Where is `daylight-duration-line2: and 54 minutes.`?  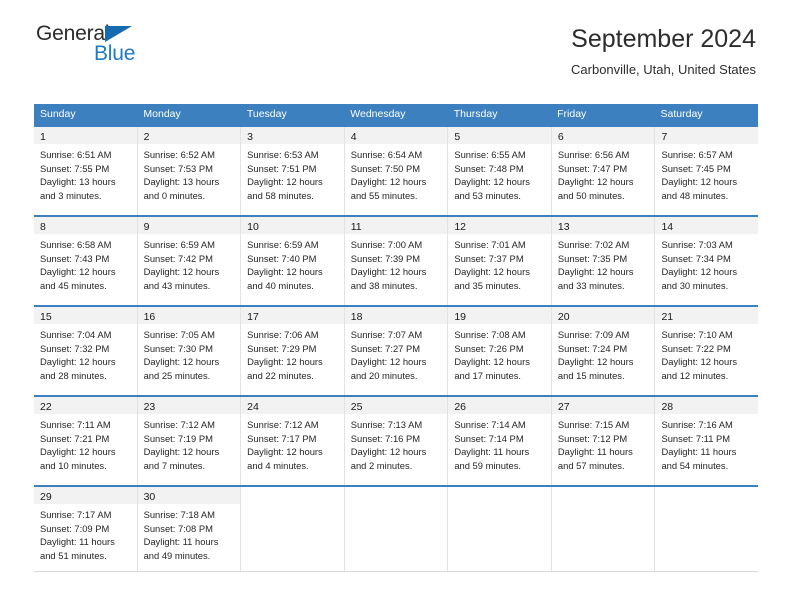
daylight-duration-line2: and 54 minutes. is located at coordinates (695, 465).